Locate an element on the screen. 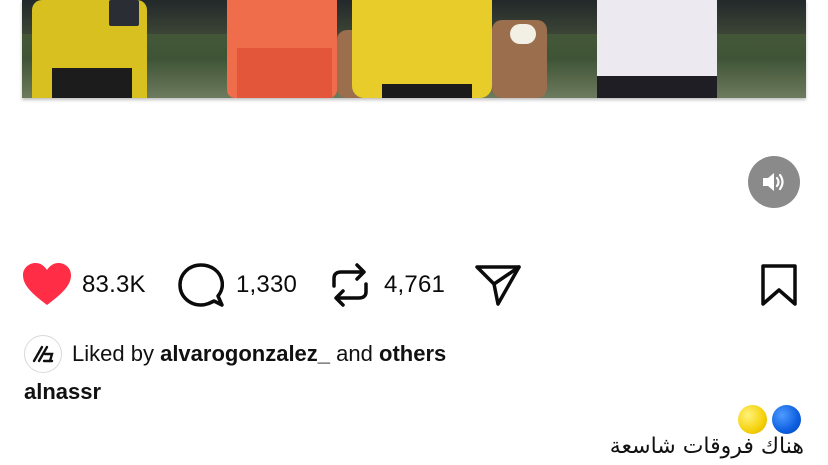 This screenshot has height=465, width=828. bookmark-icon is located at coordinates (779, 285).